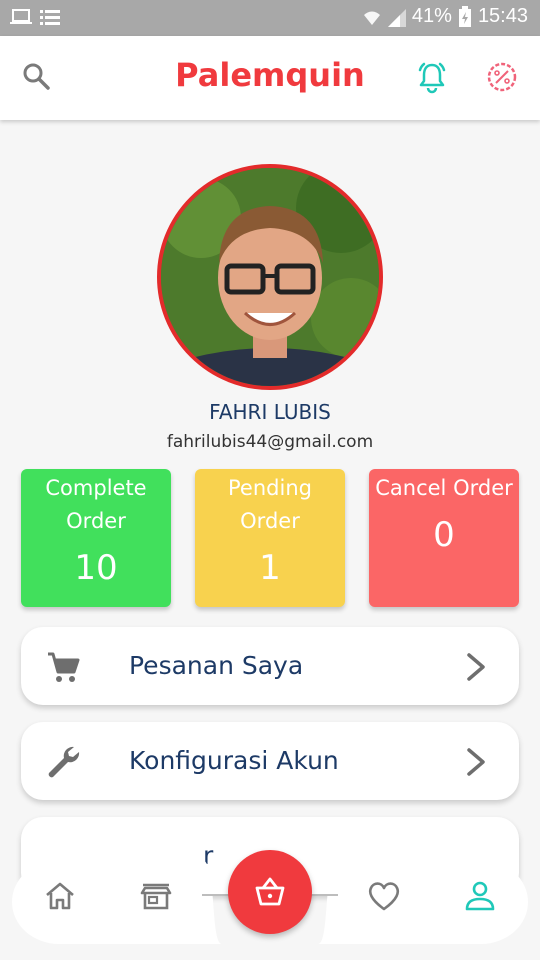 The height and width of the screenshot is (960, 540). Describe the element at coordinates (60, 896) in the screenshot. I see `home-icon` at that location.